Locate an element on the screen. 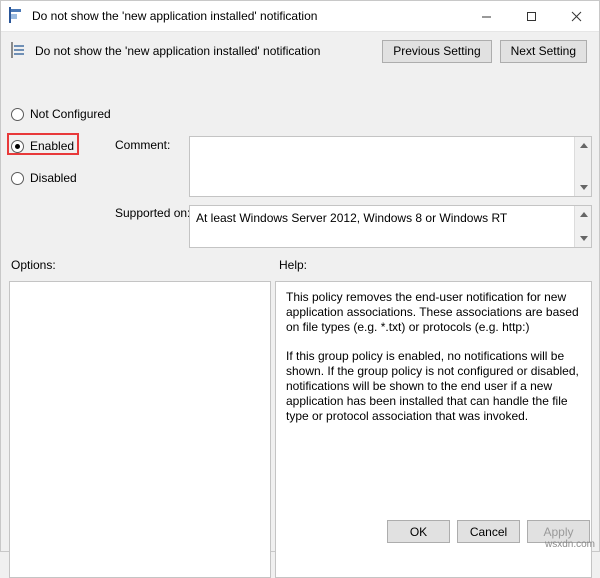 This screenshot has height=578, width=600. supported-scrollbar is located at coordinates (582, 226).